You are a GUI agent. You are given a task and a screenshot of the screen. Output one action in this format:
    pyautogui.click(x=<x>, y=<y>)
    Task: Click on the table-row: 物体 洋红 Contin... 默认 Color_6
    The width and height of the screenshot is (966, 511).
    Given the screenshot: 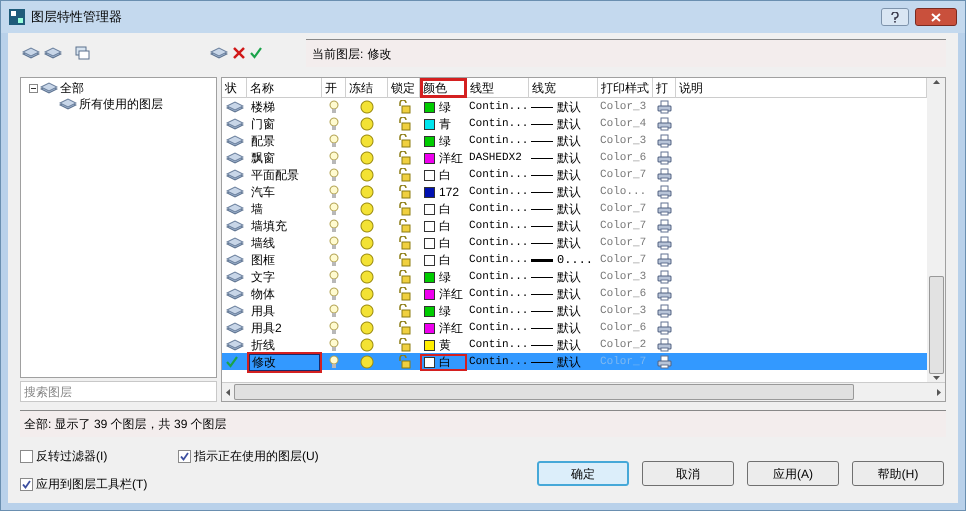 What is the action you would take?
    pyautogui.click(x=574, y=293)
    